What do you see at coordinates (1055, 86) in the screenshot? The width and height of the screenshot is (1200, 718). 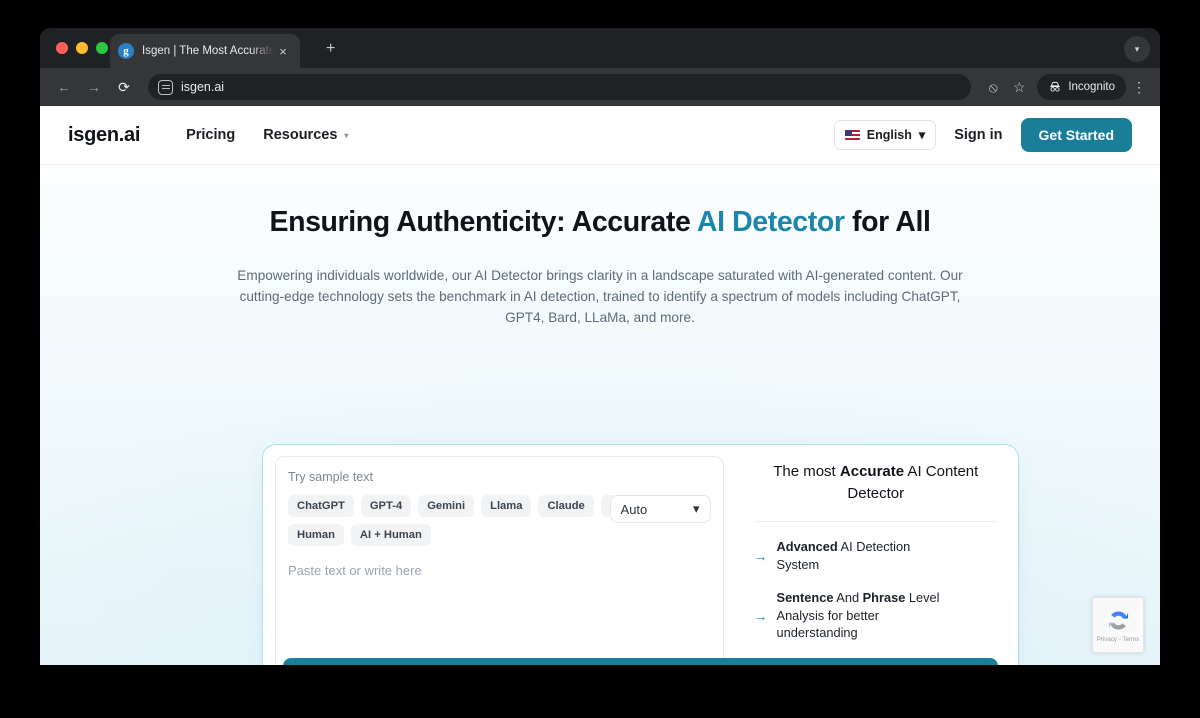 I see `incognito-hat-icon` at bounding box center [1055, 86].